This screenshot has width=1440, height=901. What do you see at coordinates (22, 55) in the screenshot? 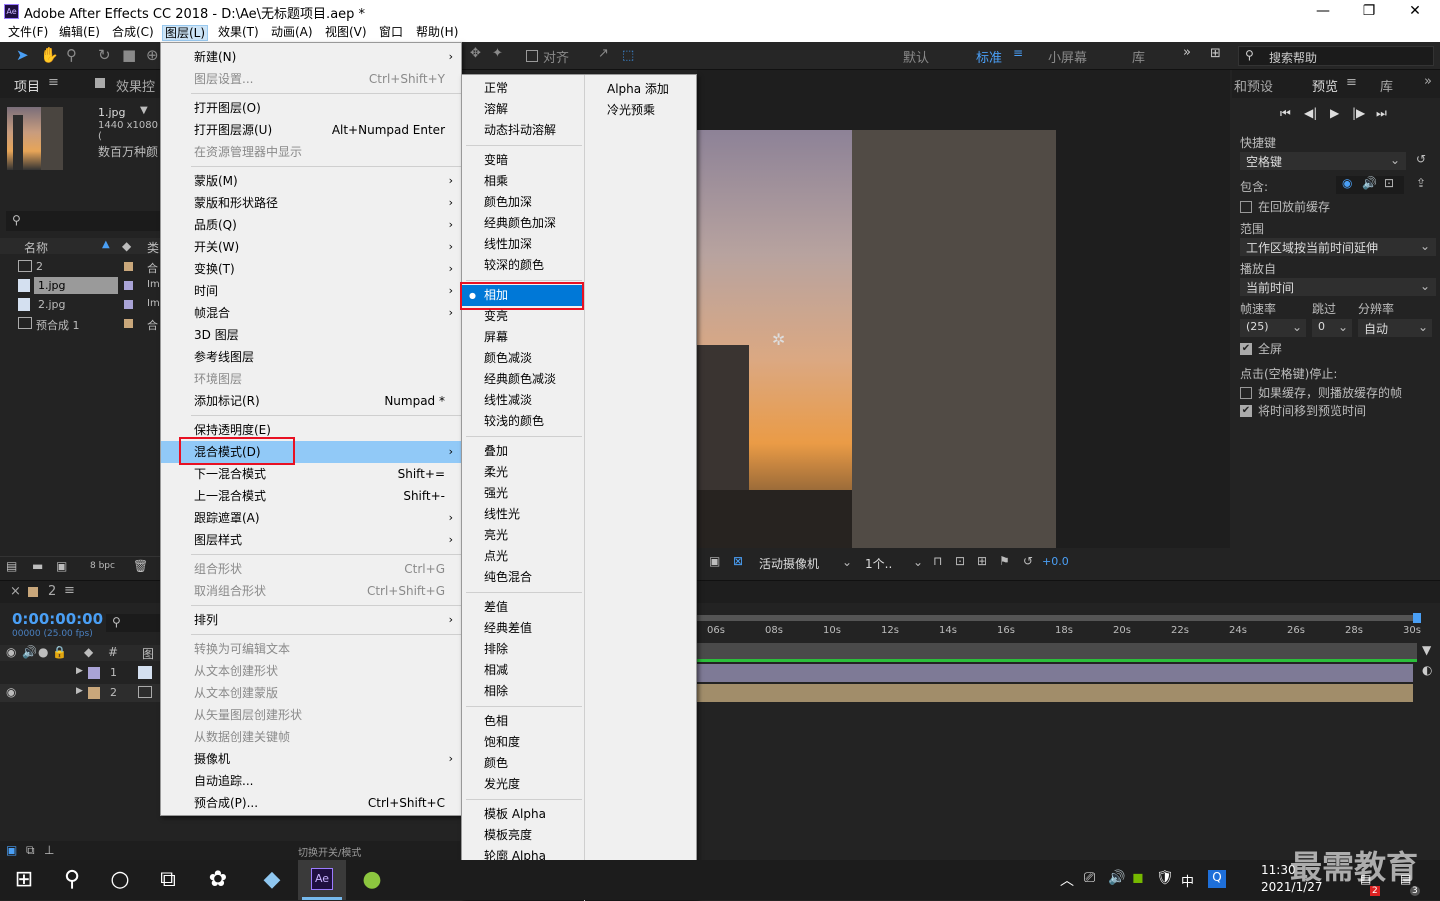
I see `selection-tool-icon: ➤` at bounding box center [22, 55].